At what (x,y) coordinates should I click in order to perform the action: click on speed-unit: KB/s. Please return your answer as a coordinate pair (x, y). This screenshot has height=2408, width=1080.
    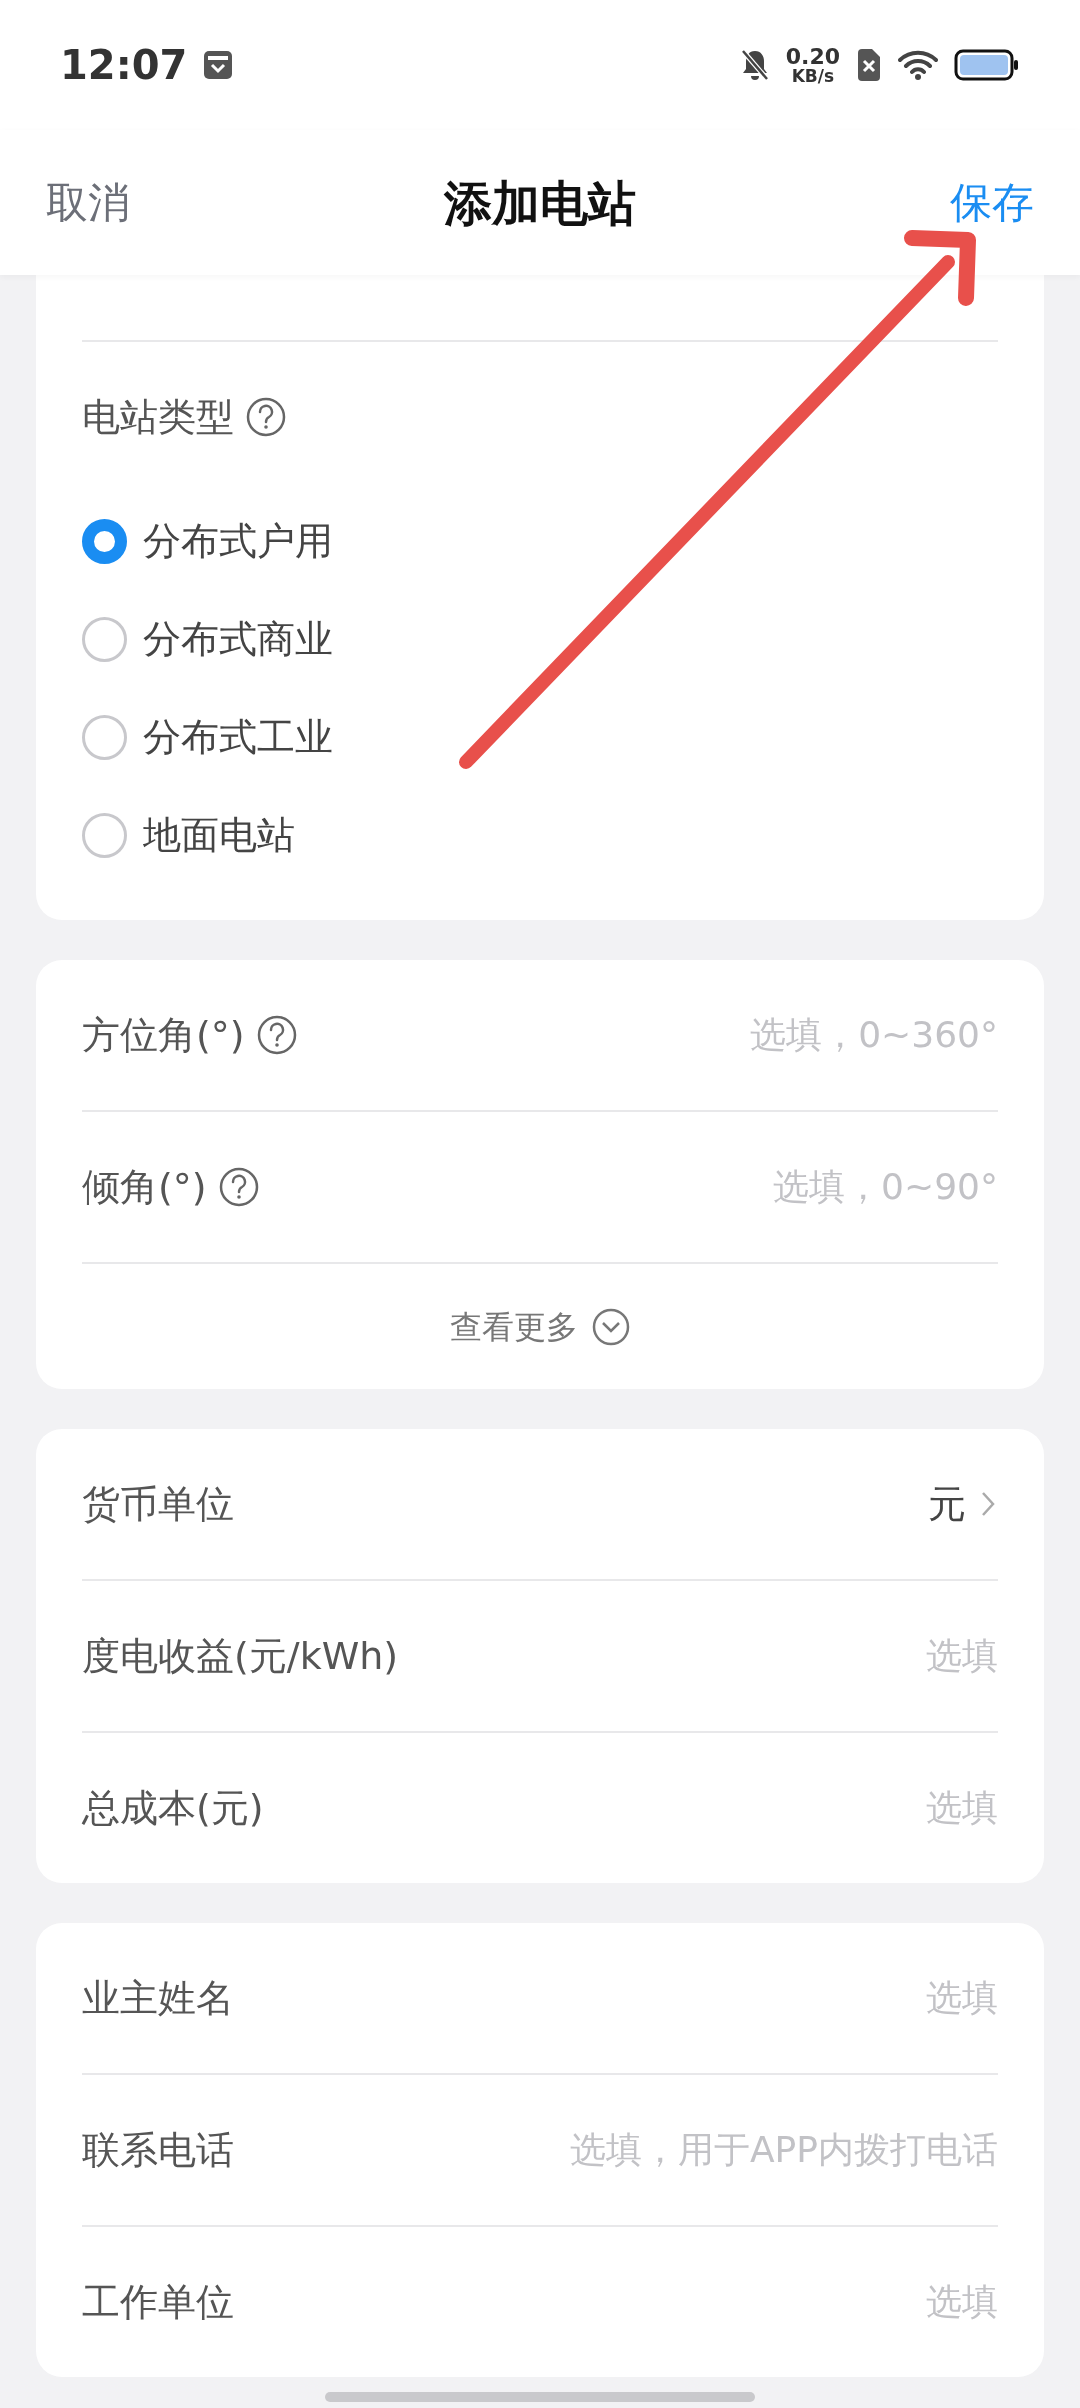
    Looking at the image, I should click on (813, 76).